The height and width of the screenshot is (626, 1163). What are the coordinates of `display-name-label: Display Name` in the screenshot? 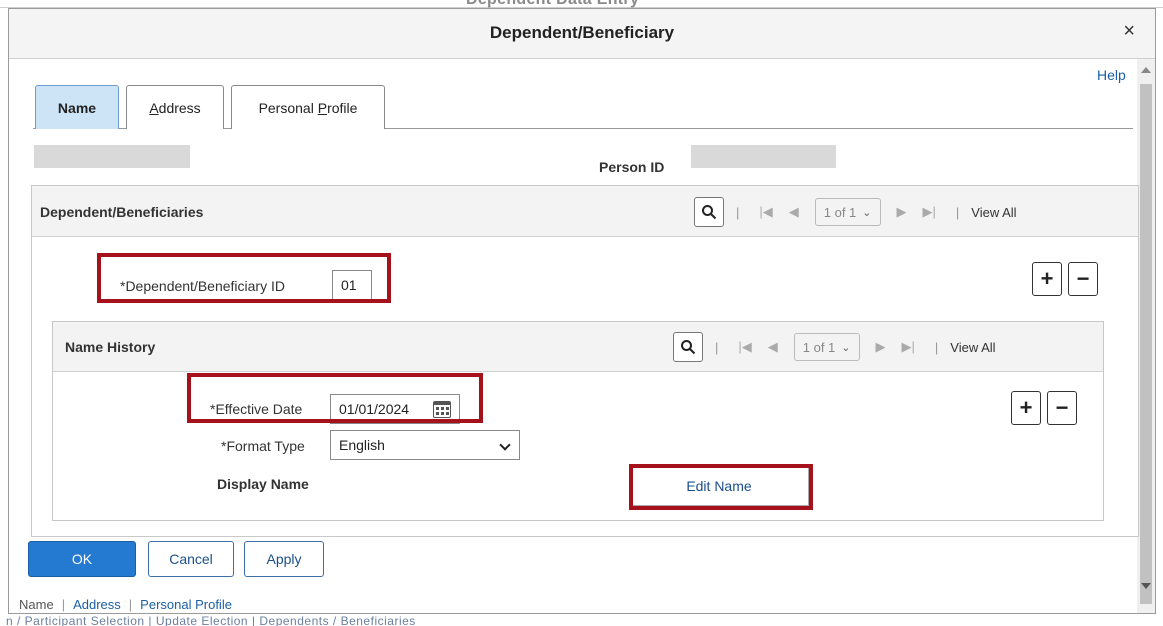 It's located at (263, 484).